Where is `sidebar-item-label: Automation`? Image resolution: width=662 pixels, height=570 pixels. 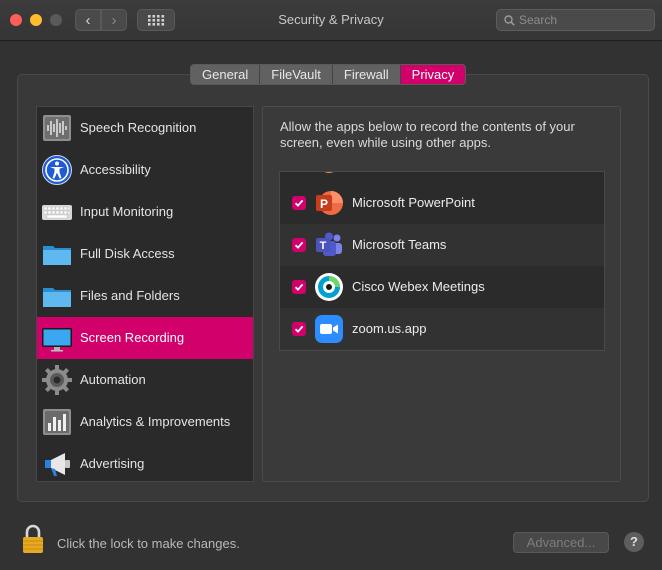
sidebar-item-label: Automation is located at coordinates (113, 379).